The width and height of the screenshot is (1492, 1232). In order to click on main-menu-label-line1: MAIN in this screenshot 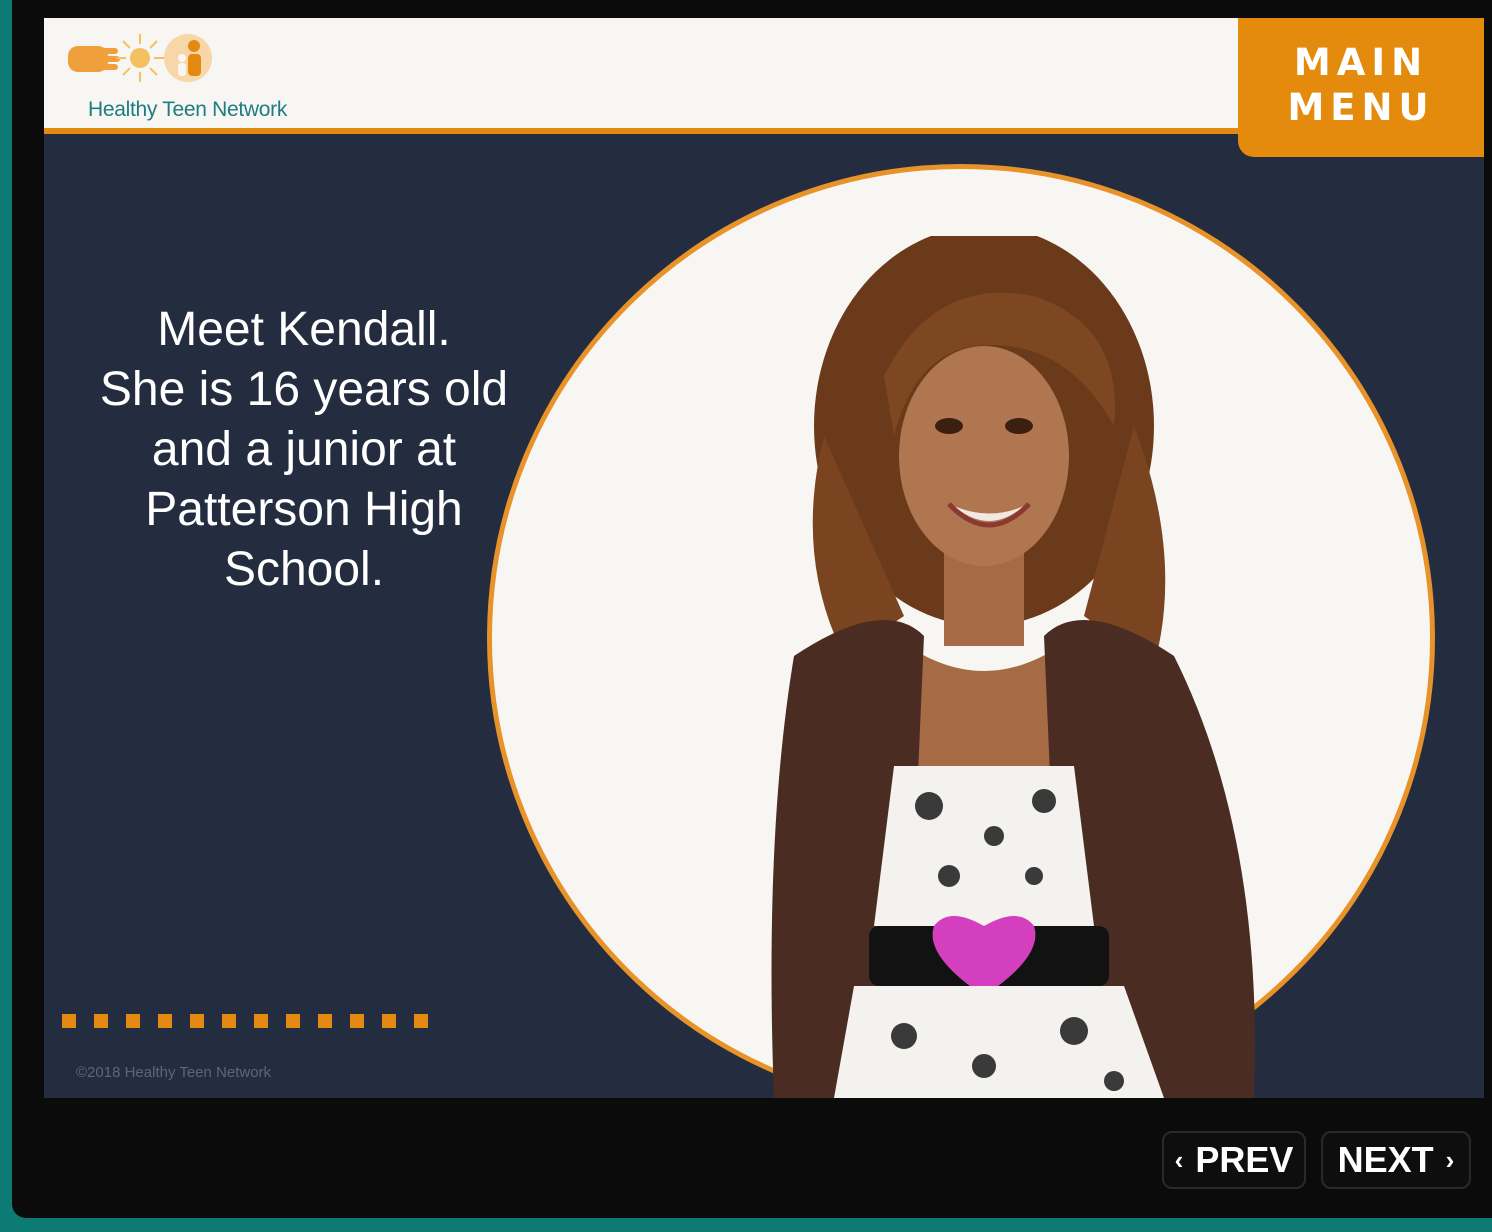, I will do `click(1361, 62)`.